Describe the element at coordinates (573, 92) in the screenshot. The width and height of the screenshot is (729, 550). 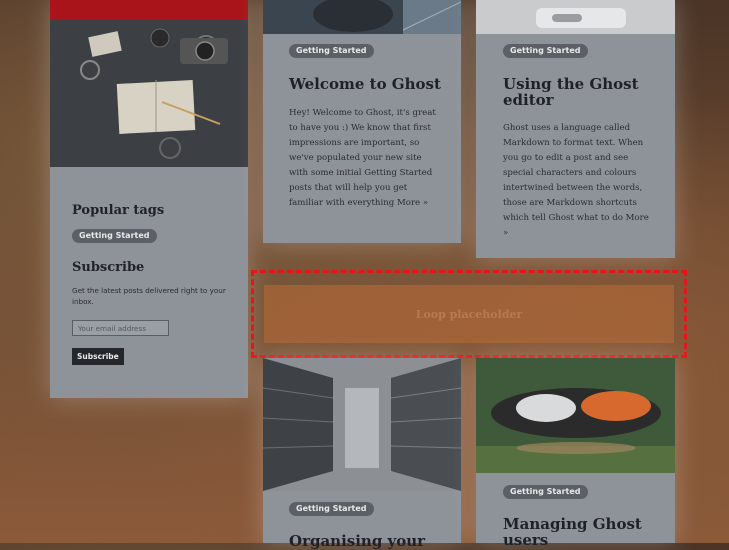
I see `post-title: Using the Ghost editor` at that location.